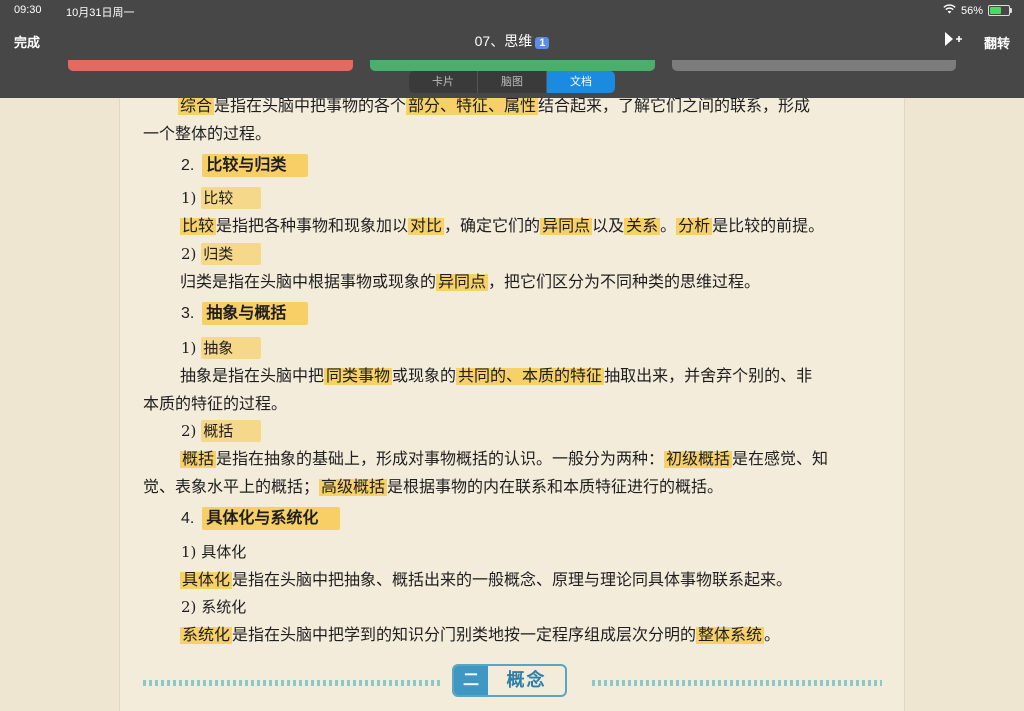 This screenshot has width=1024, height=711. What do you see at coordinates (206, 579) in the screenshot?
I see `hl: 具体化` at bounding box center [206, 579].